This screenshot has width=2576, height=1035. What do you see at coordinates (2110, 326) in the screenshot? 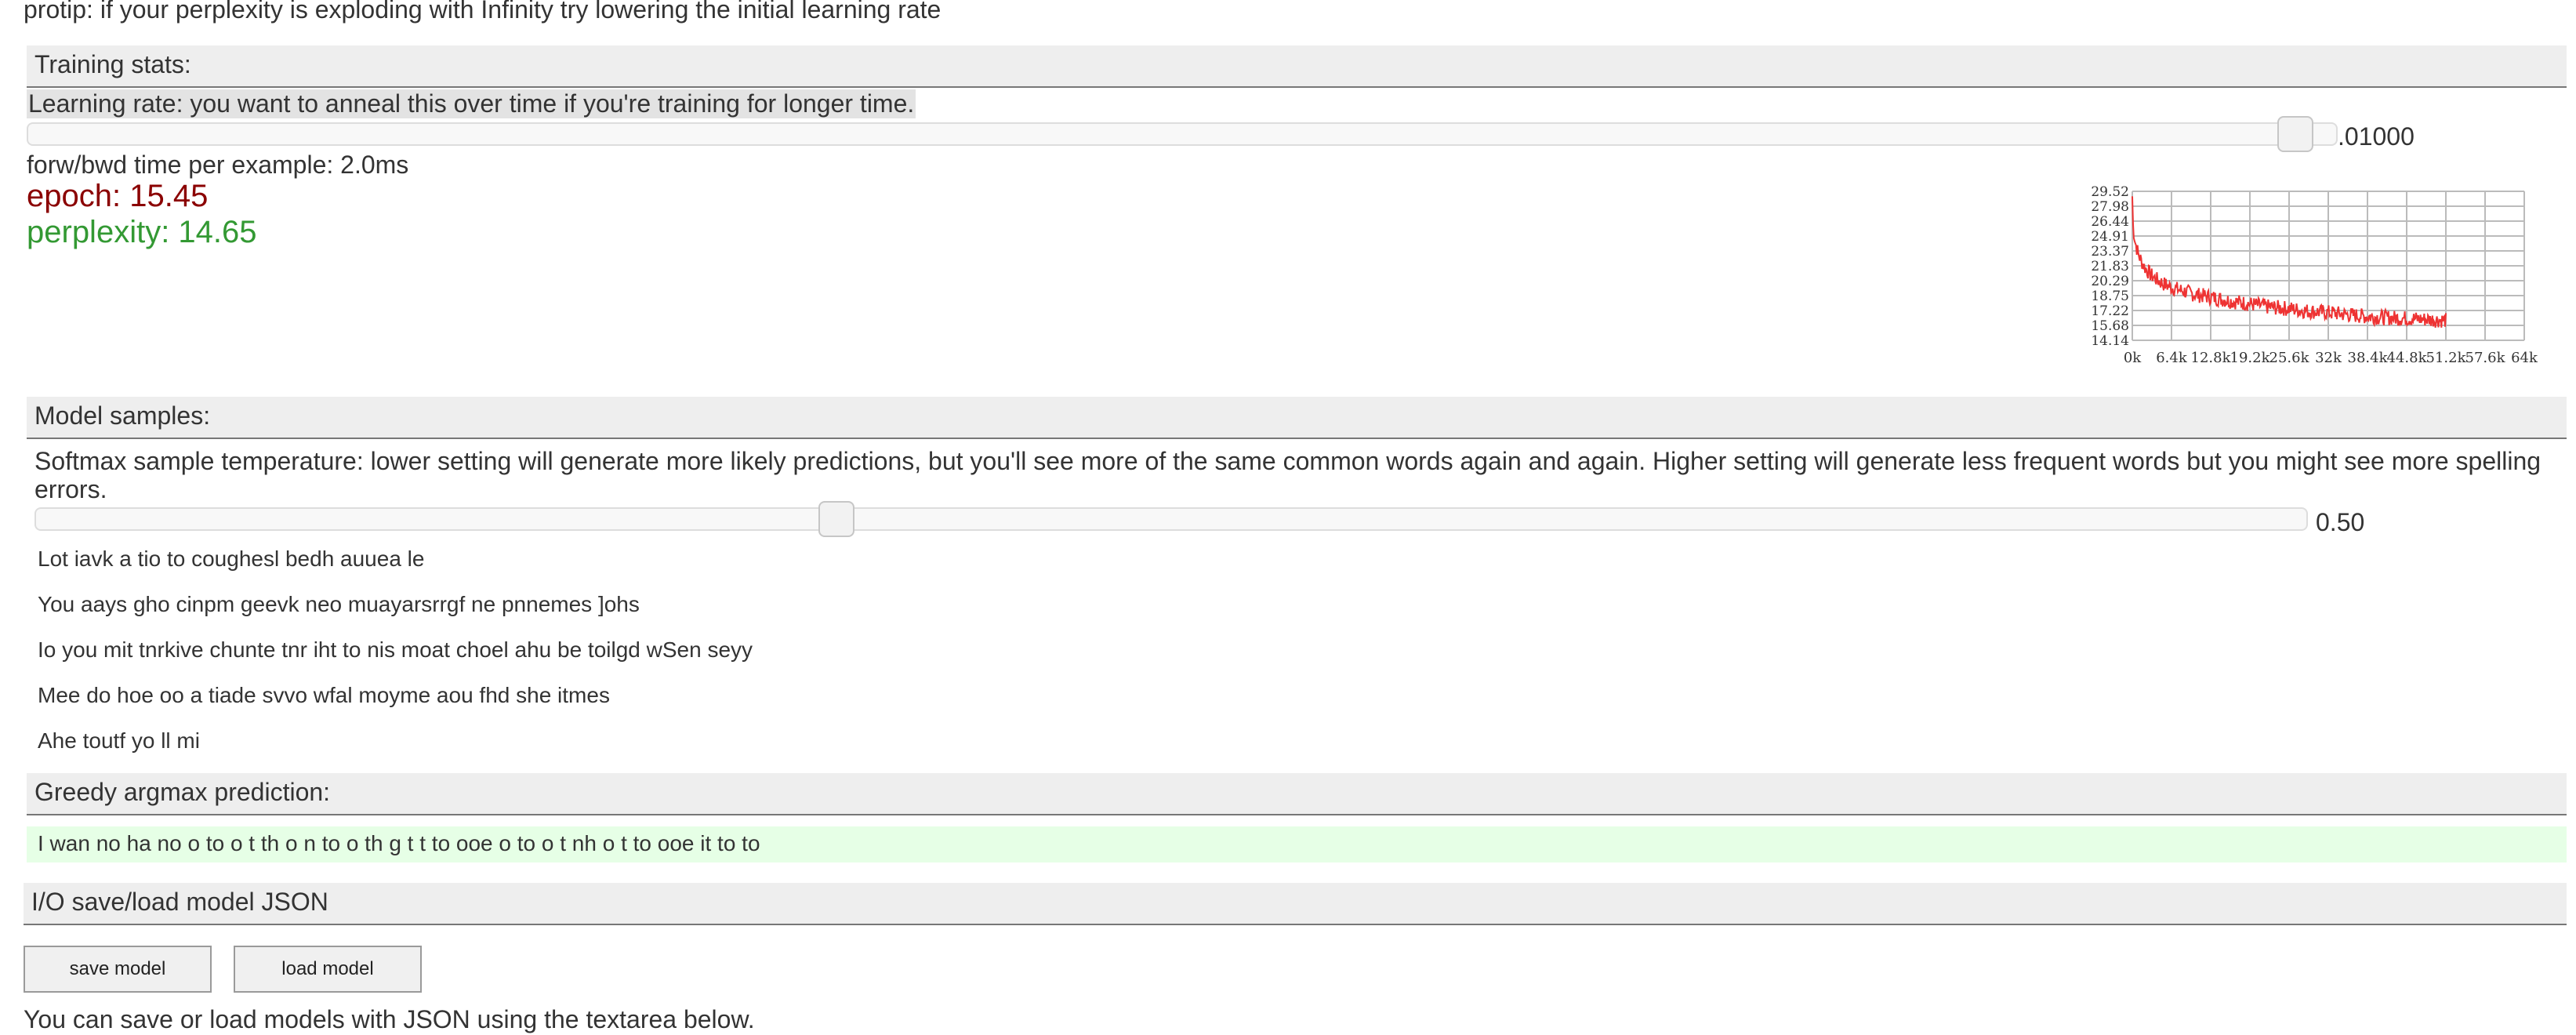
I see `chart-y-tick-label: 15.68` at bounding box center [2110, 326].